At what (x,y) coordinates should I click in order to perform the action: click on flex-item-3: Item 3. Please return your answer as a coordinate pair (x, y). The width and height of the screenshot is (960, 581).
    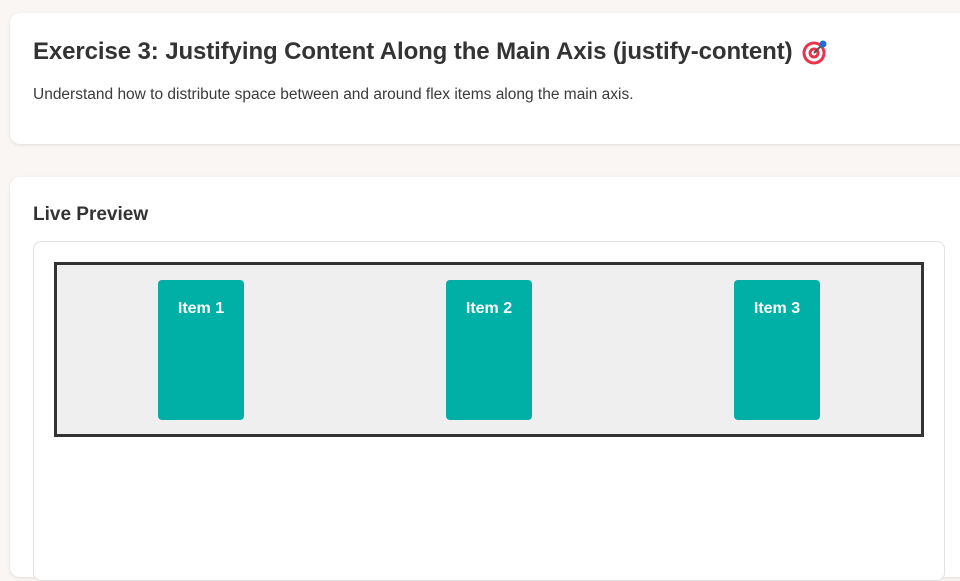
    Looking at the image, I should click on (777, 350).